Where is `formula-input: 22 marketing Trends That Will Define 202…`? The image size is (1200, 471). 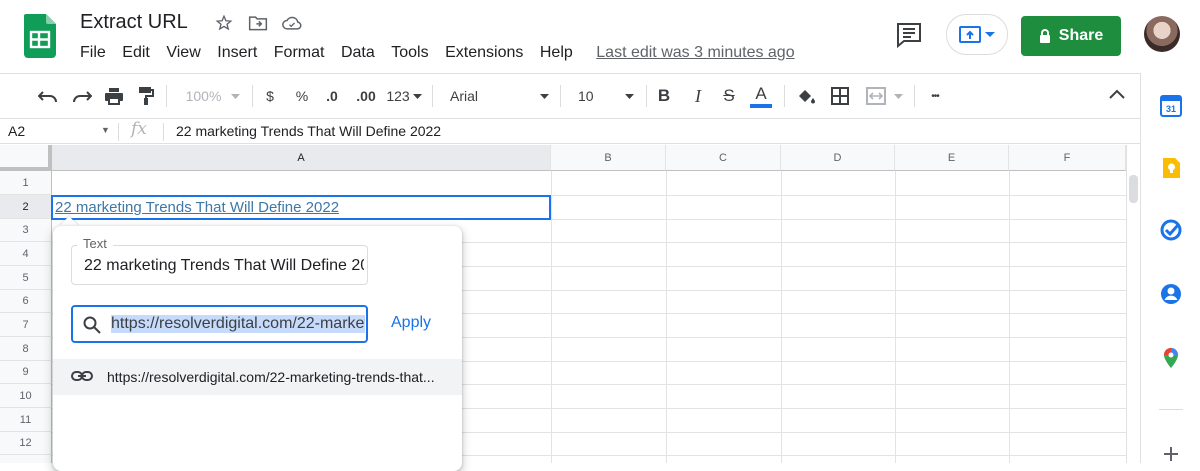 formula-input: 22 marketing Trends That Will Define 202… is located at coordinates (308, 131).